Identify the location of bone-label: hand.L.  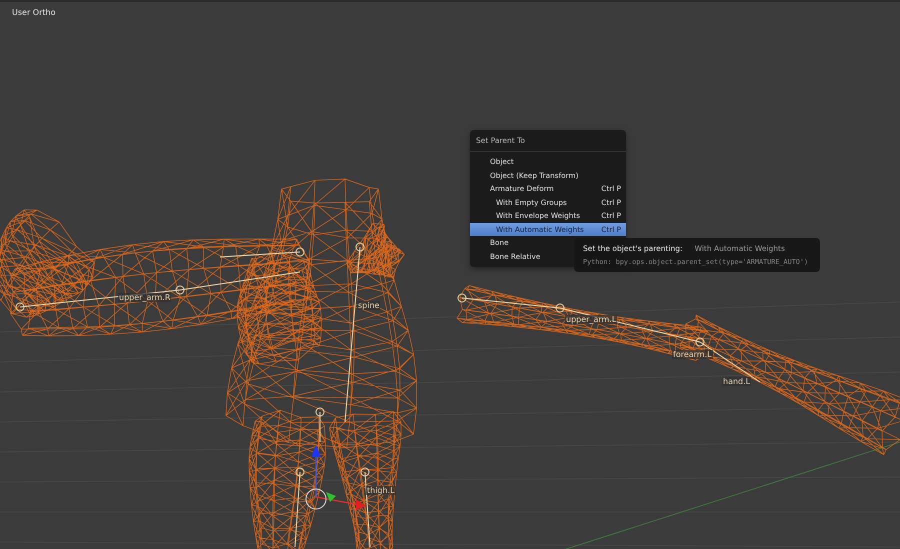
(737, 381).